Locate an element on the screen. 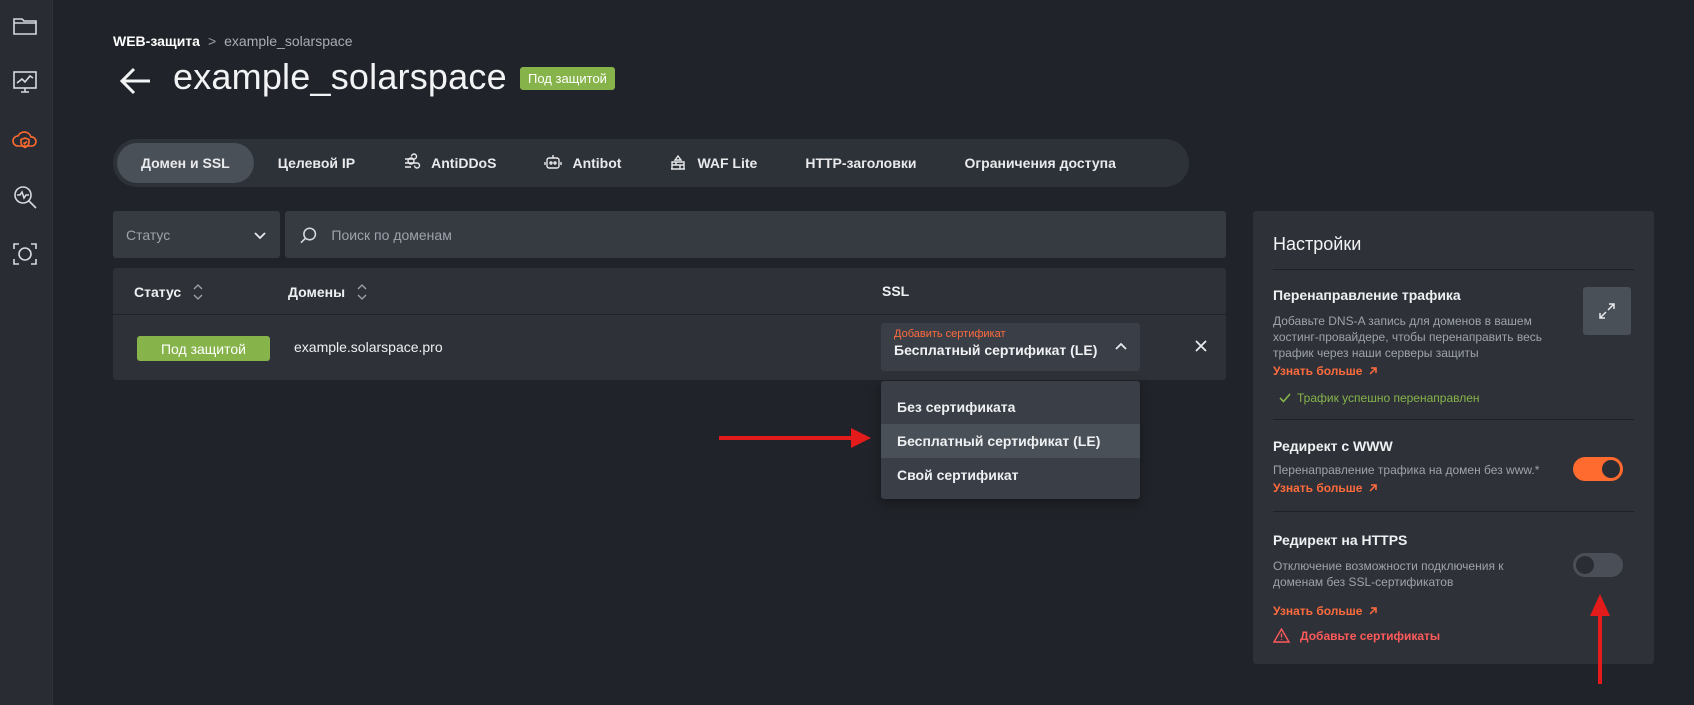 The height and width of the screenshot is (705, 1694). check-icon is located at coordinates (1285, 398).